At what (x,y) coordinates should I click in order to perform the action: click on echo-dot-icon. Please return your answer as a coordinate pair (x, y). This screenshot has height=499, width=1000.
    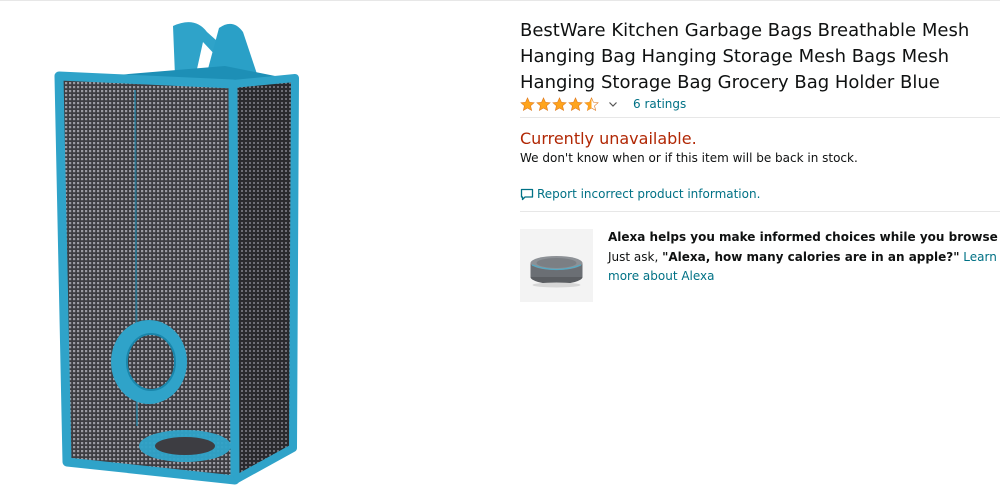
    Looking at the image, I should click on (556, 272).